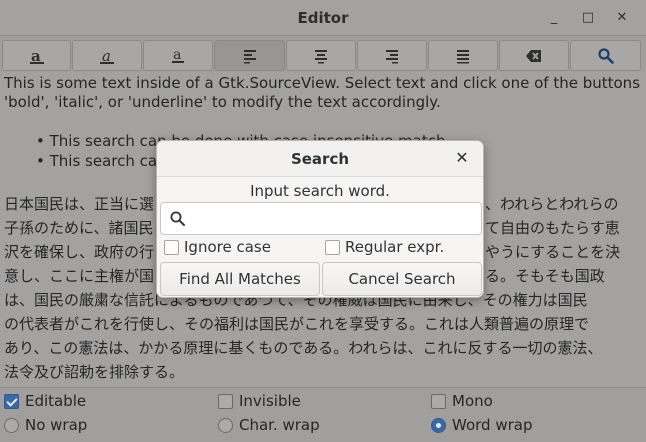  I want to click on find-all-button: Find All Matches, so click(240, 279).